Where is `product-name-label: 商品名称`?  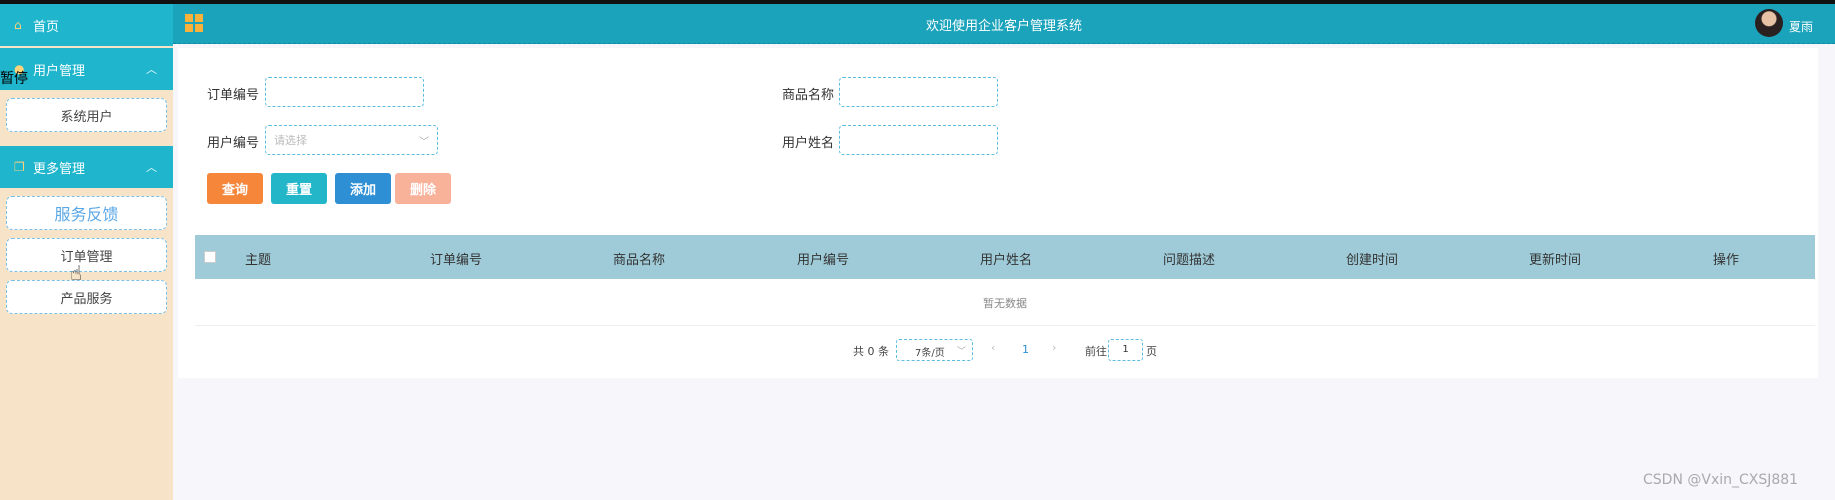
product-name-label: 商品名称 is located at coordinates (808, 95).